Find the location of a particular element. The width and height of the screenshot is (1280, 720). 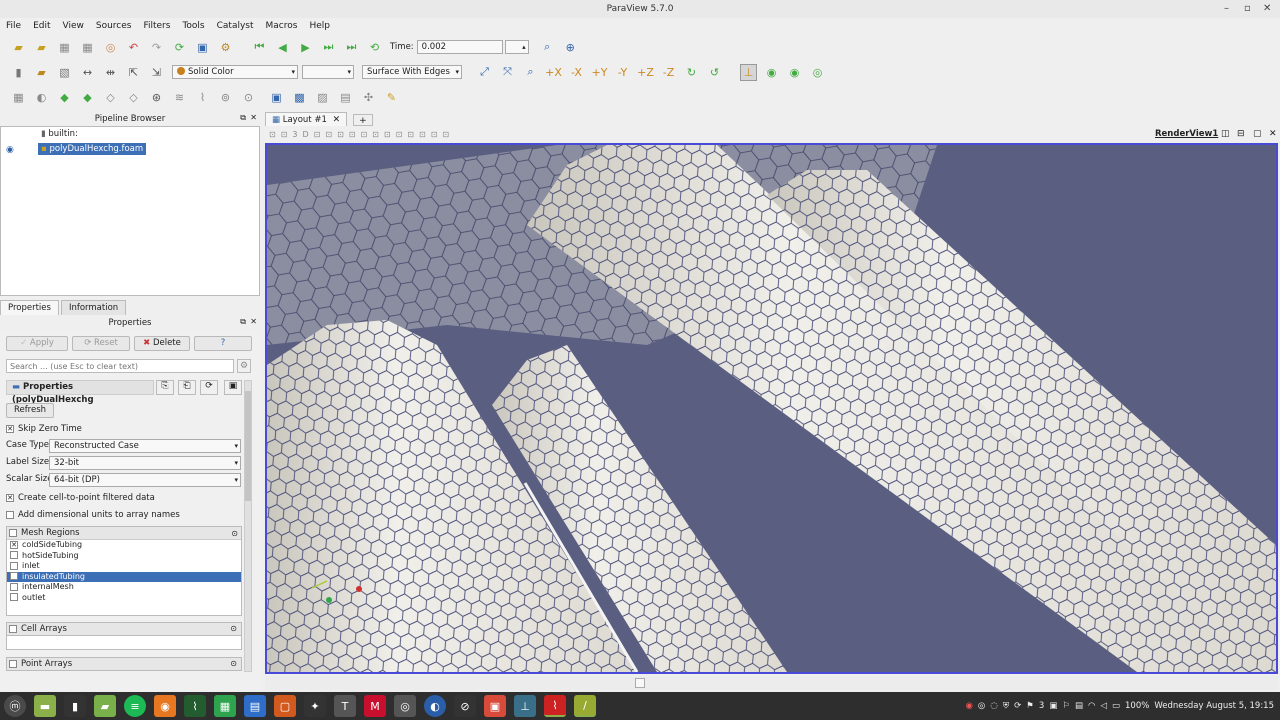

terminal-icon: ▮ is located at coordinates (75, 706).